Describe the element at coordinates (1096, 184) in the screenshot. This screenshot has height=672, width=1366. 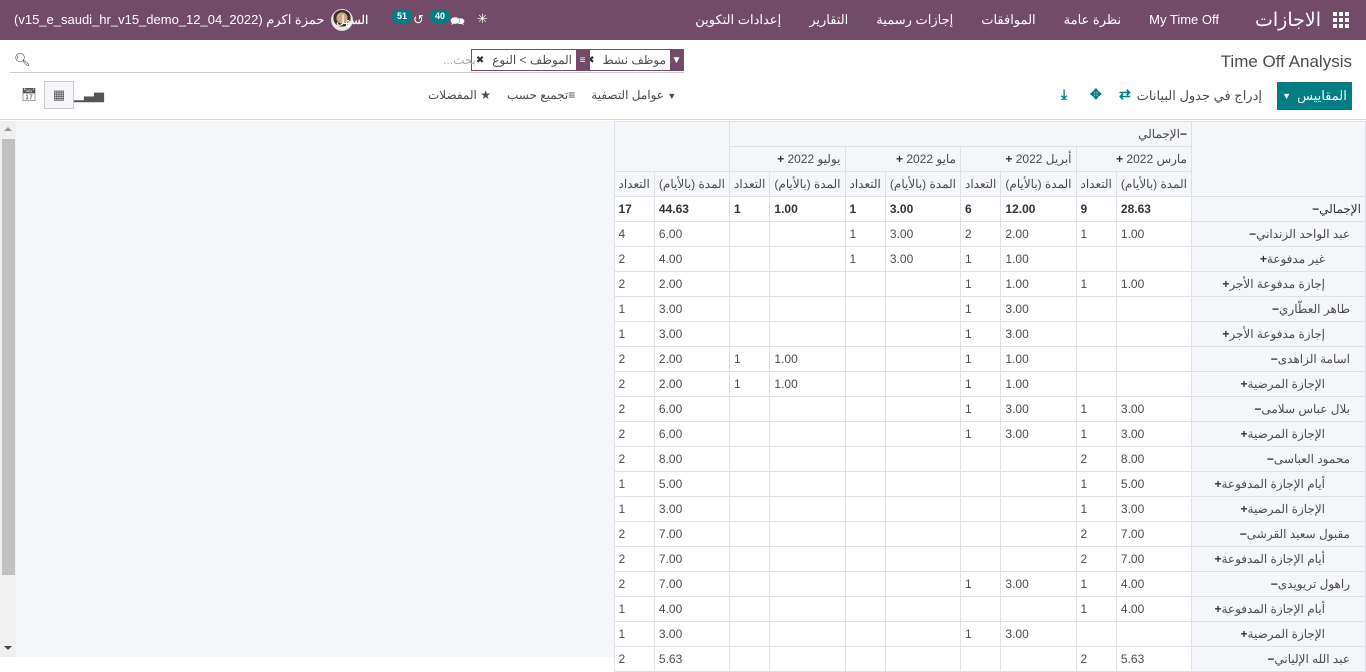
I see `measure-header-count: التعداد` at that location.